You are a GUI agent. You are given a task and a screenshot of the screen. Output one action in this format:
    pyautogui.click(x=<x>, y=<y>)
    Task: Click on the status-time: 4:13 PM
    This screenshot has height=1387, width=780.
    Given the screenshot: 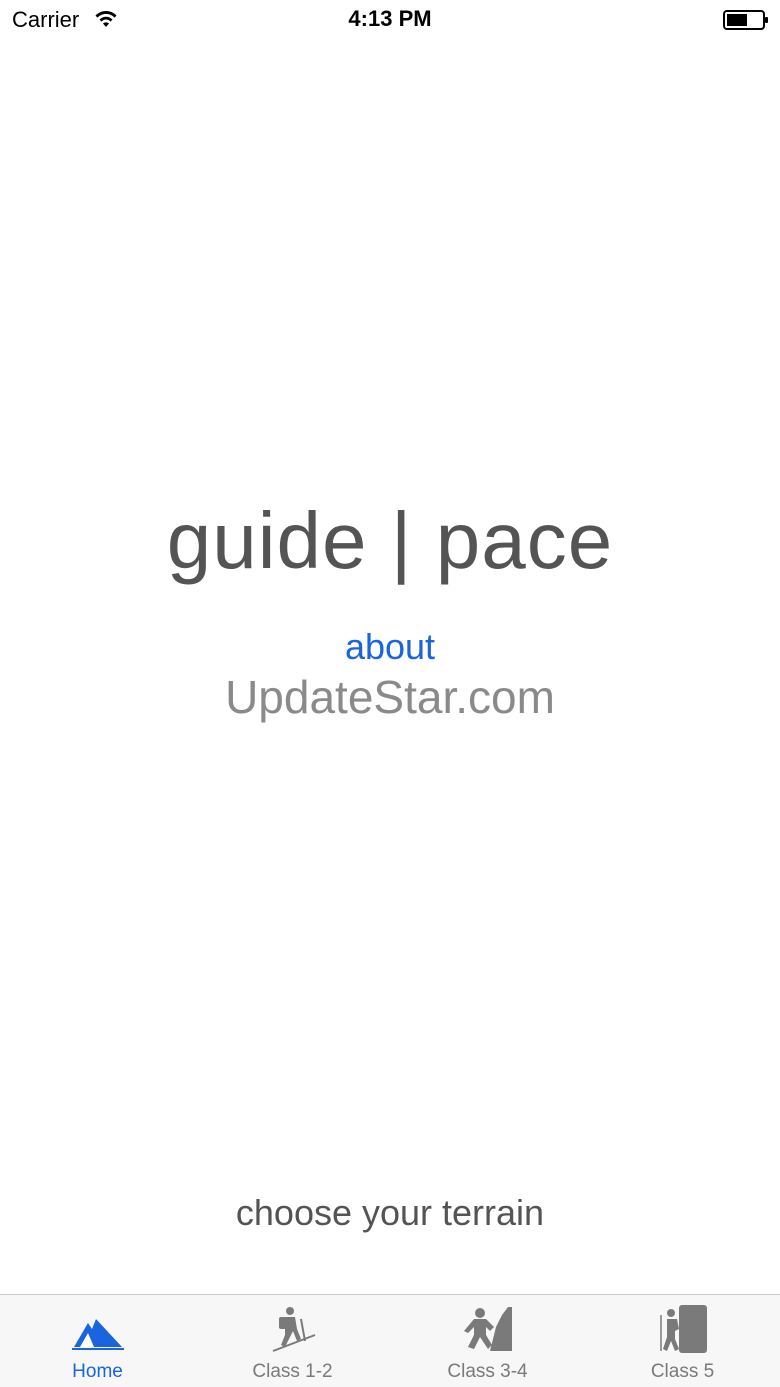 What is the action you would take?
    pyautogui.click(x=390, y=18)
    